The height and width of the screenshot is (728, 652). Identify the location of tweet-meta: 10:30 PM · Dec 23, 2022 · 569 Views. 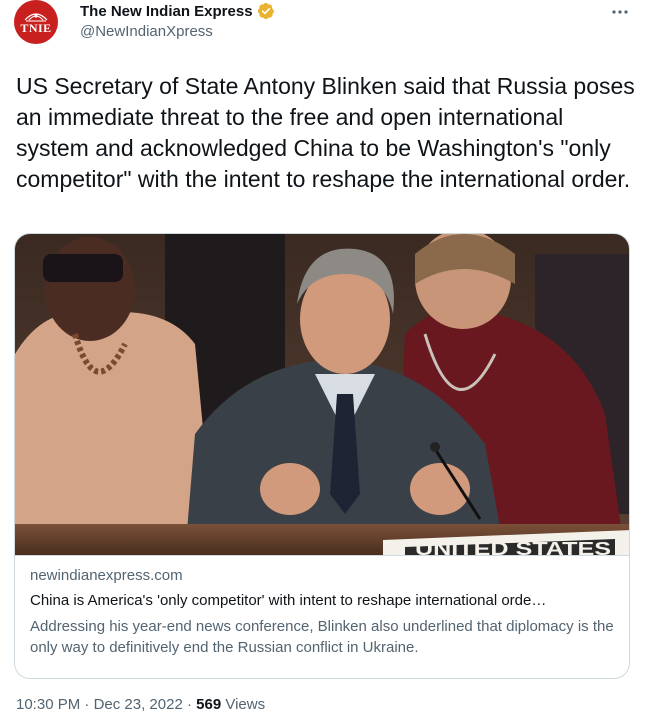
(140, 704).